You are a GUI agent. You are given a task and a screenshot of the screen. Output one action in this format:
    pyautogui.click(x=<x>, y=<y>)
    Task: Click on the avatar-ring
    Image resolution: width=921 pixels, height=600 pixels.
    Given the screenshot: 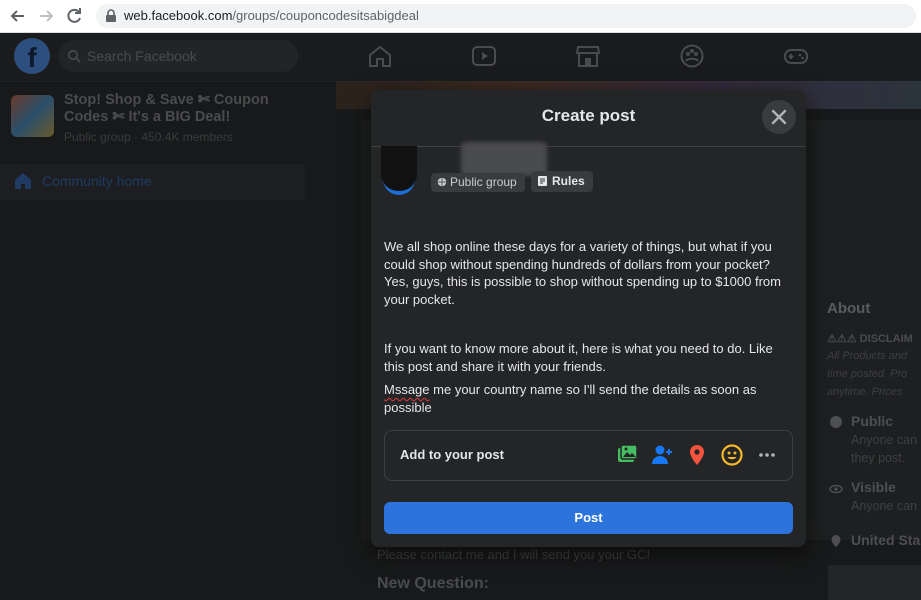 What is the action you would take?
    pyautogui.click(x=399, y=185)
    